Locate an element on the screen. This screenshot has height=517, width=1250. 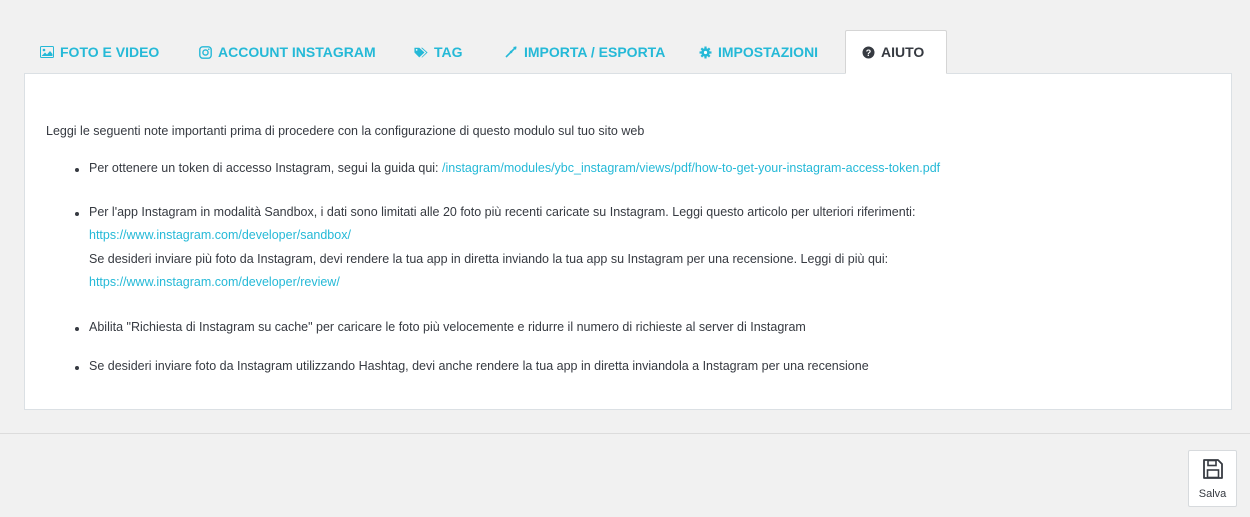
instagram-icon is located at coordinates (205, 52).